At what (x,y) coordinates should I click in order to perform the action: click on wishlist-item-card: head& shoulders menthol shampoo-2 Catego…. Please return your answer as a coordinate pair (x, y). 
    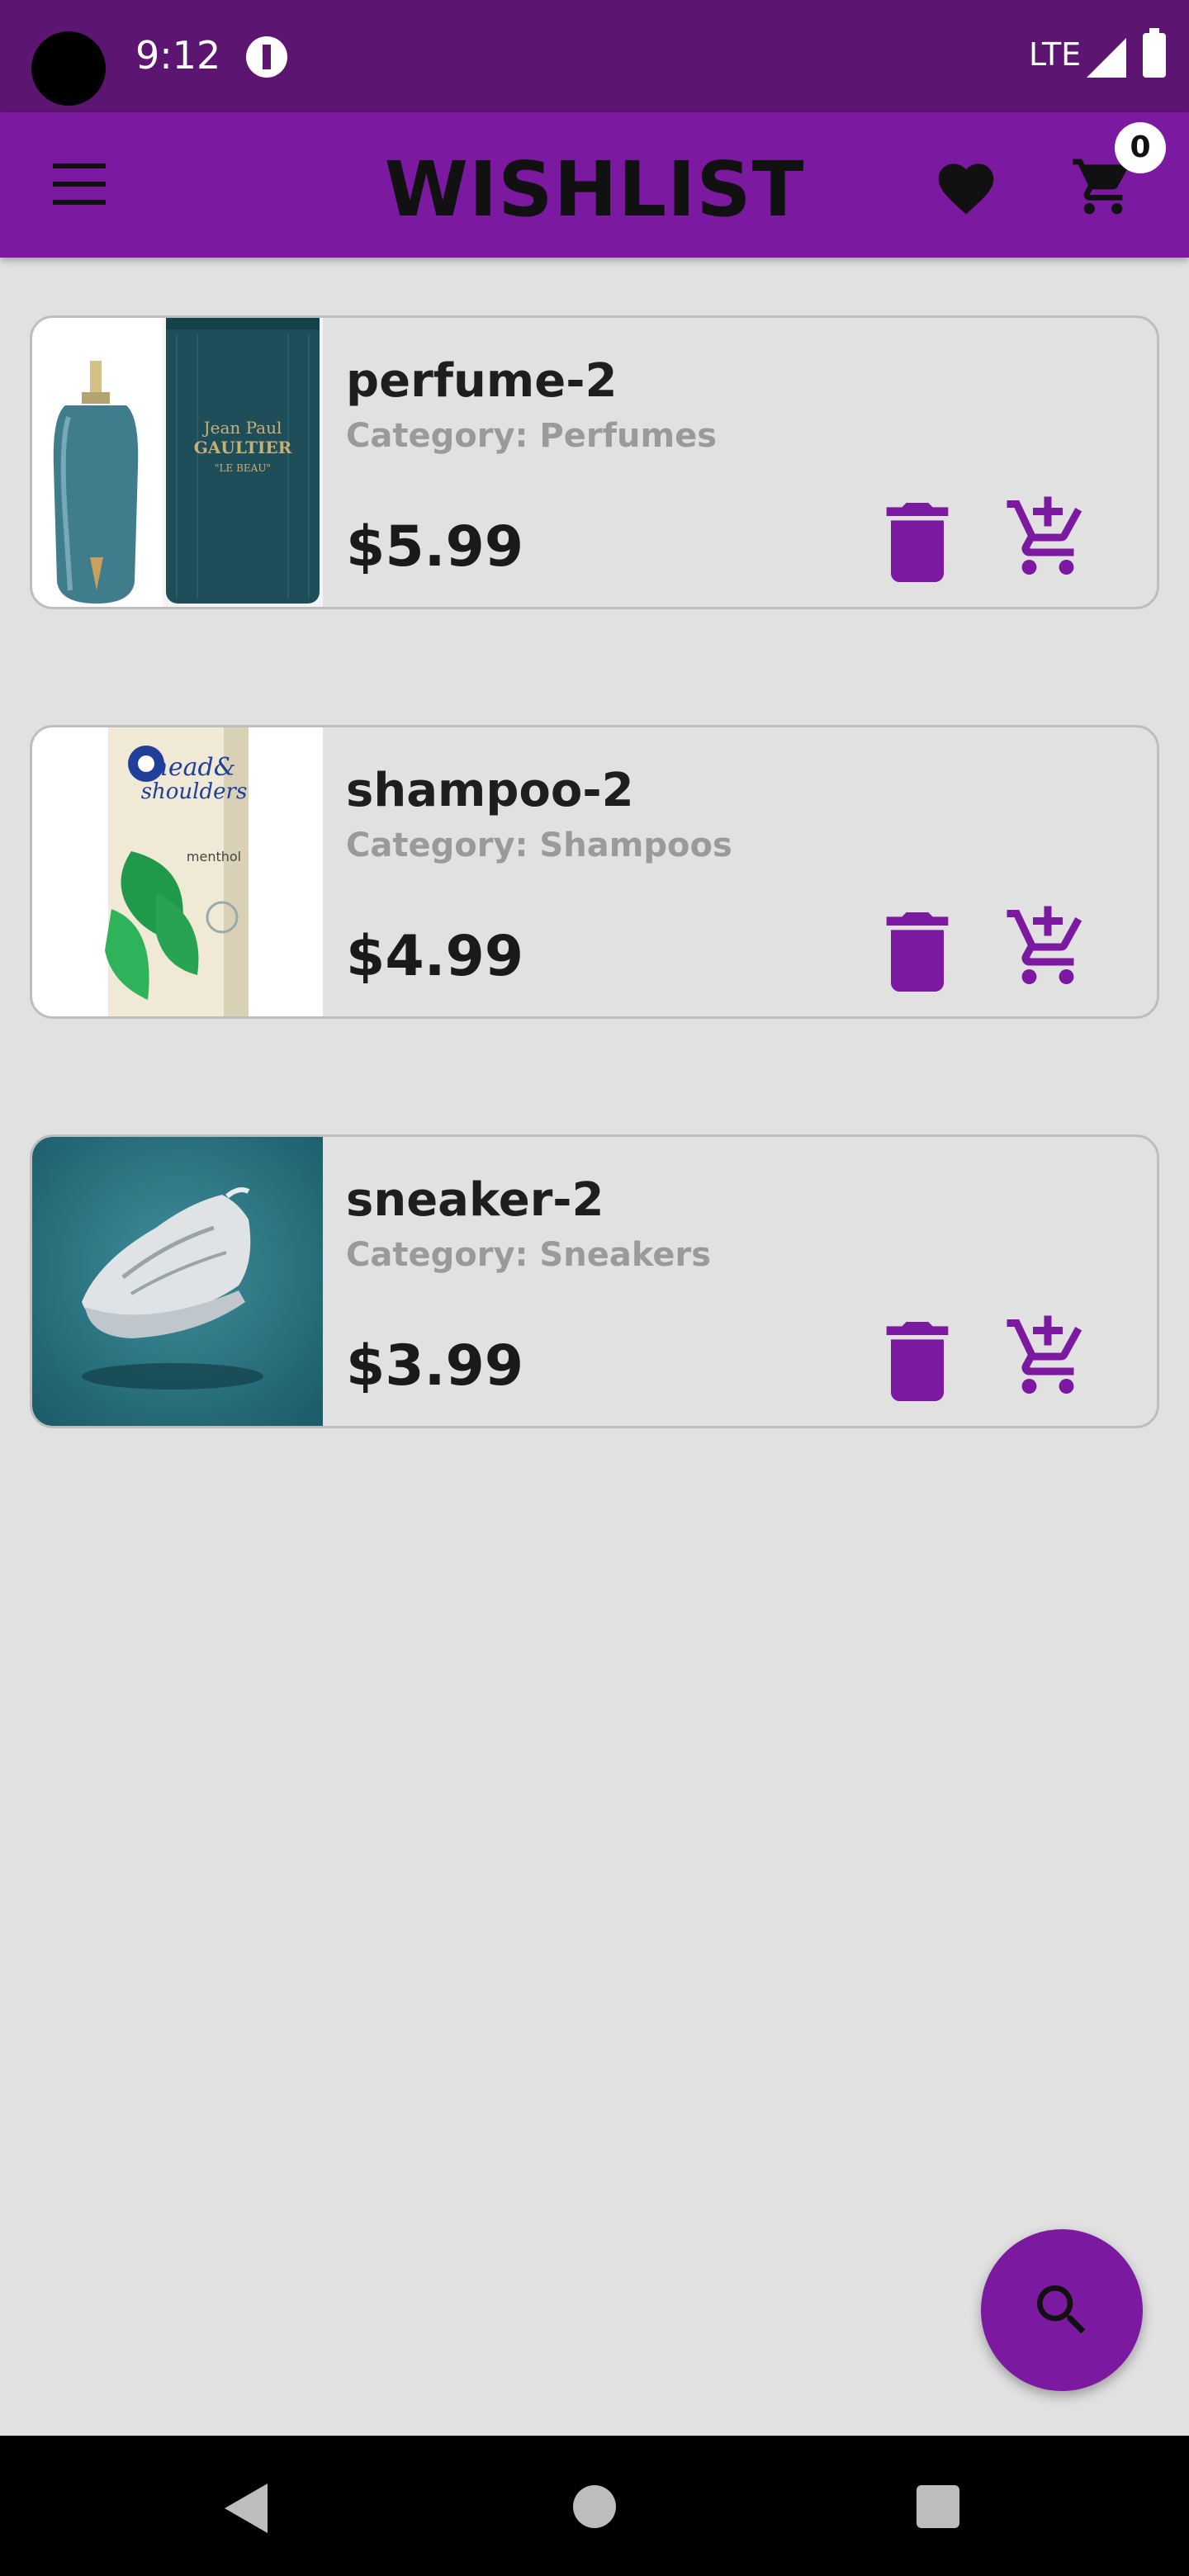
    Looking at the image, I should click on (594, 872).